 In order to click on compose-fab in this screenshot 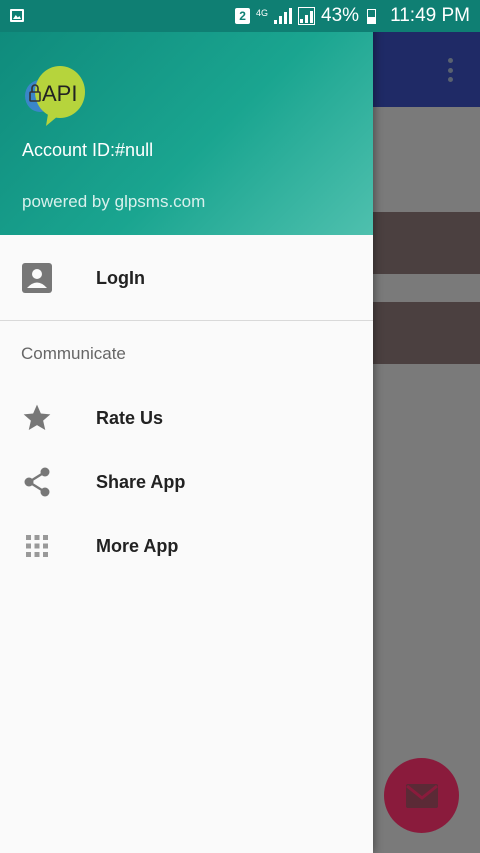, I will do `click(421, 795)`.